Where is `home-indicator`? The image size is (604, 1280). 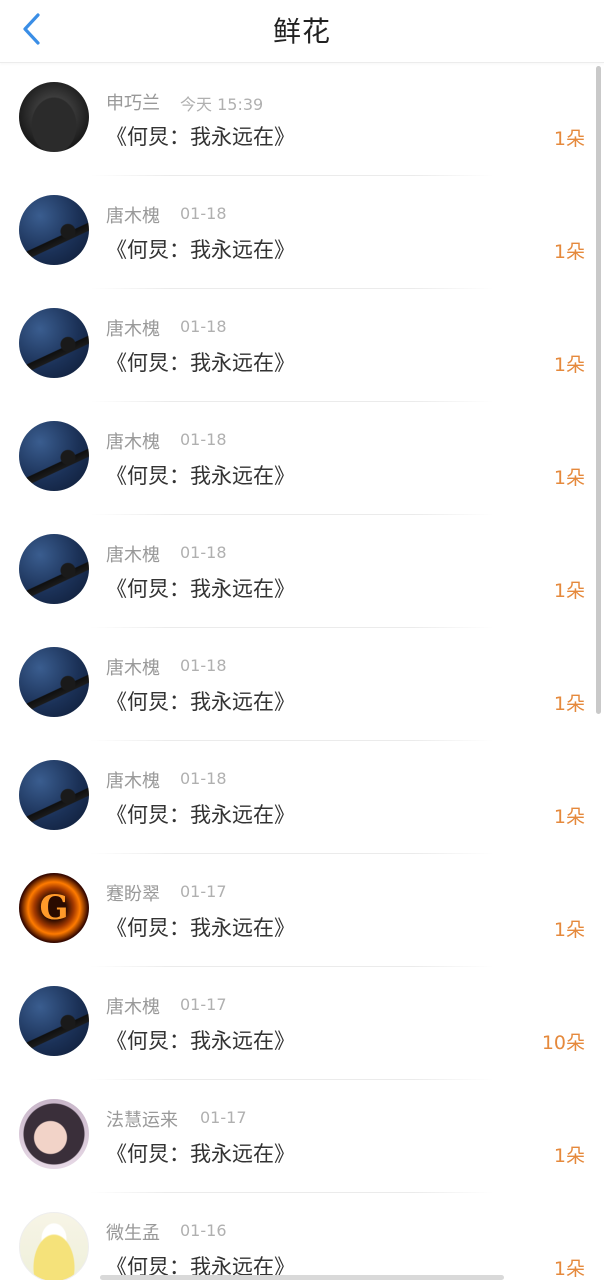 home-indicator is located at coordinates (302, 1277).